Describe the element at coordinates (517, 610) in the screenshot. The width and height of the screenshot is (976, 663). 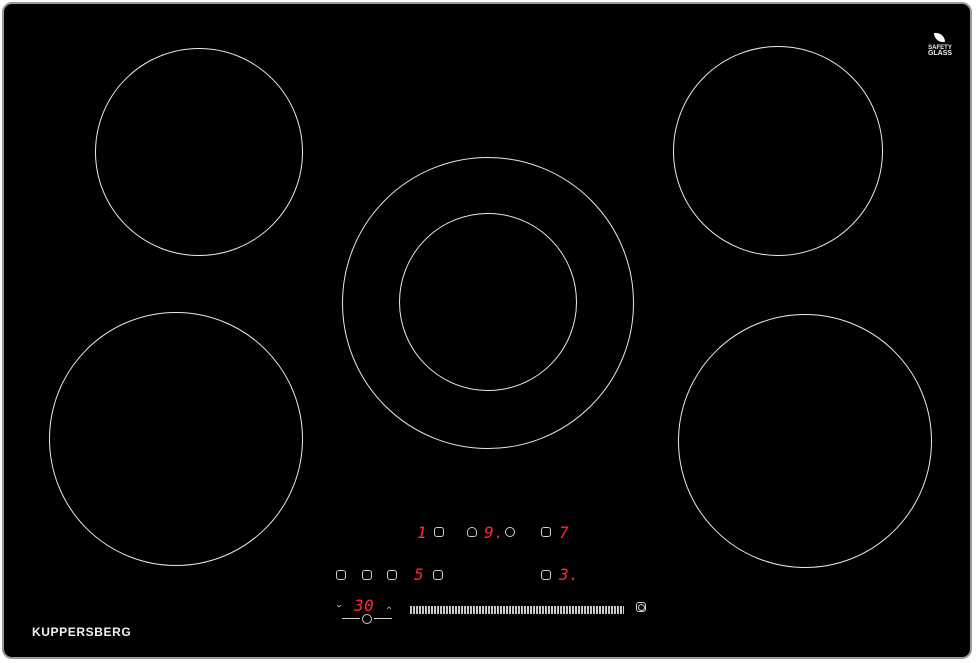
I see `power-slider` at that location.